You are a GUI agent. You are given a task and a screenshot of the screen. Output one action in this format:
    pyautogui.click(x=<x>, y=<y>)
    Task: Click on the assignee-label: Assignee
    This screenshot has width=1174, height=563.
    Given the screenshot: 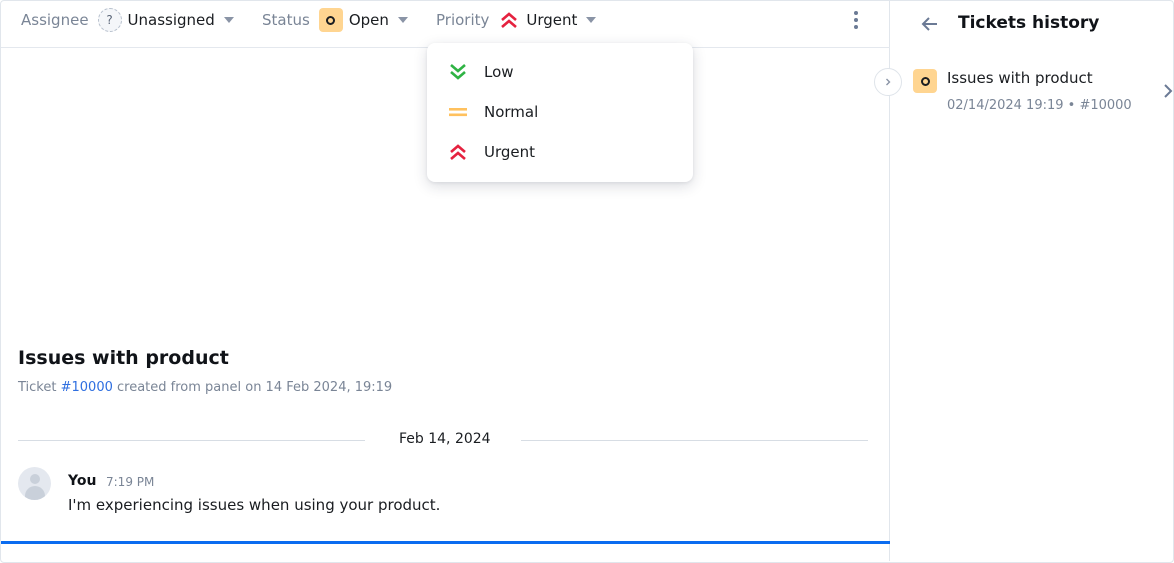 What is the action you would take?
    pyautogui.click(x=55, y=20)
    